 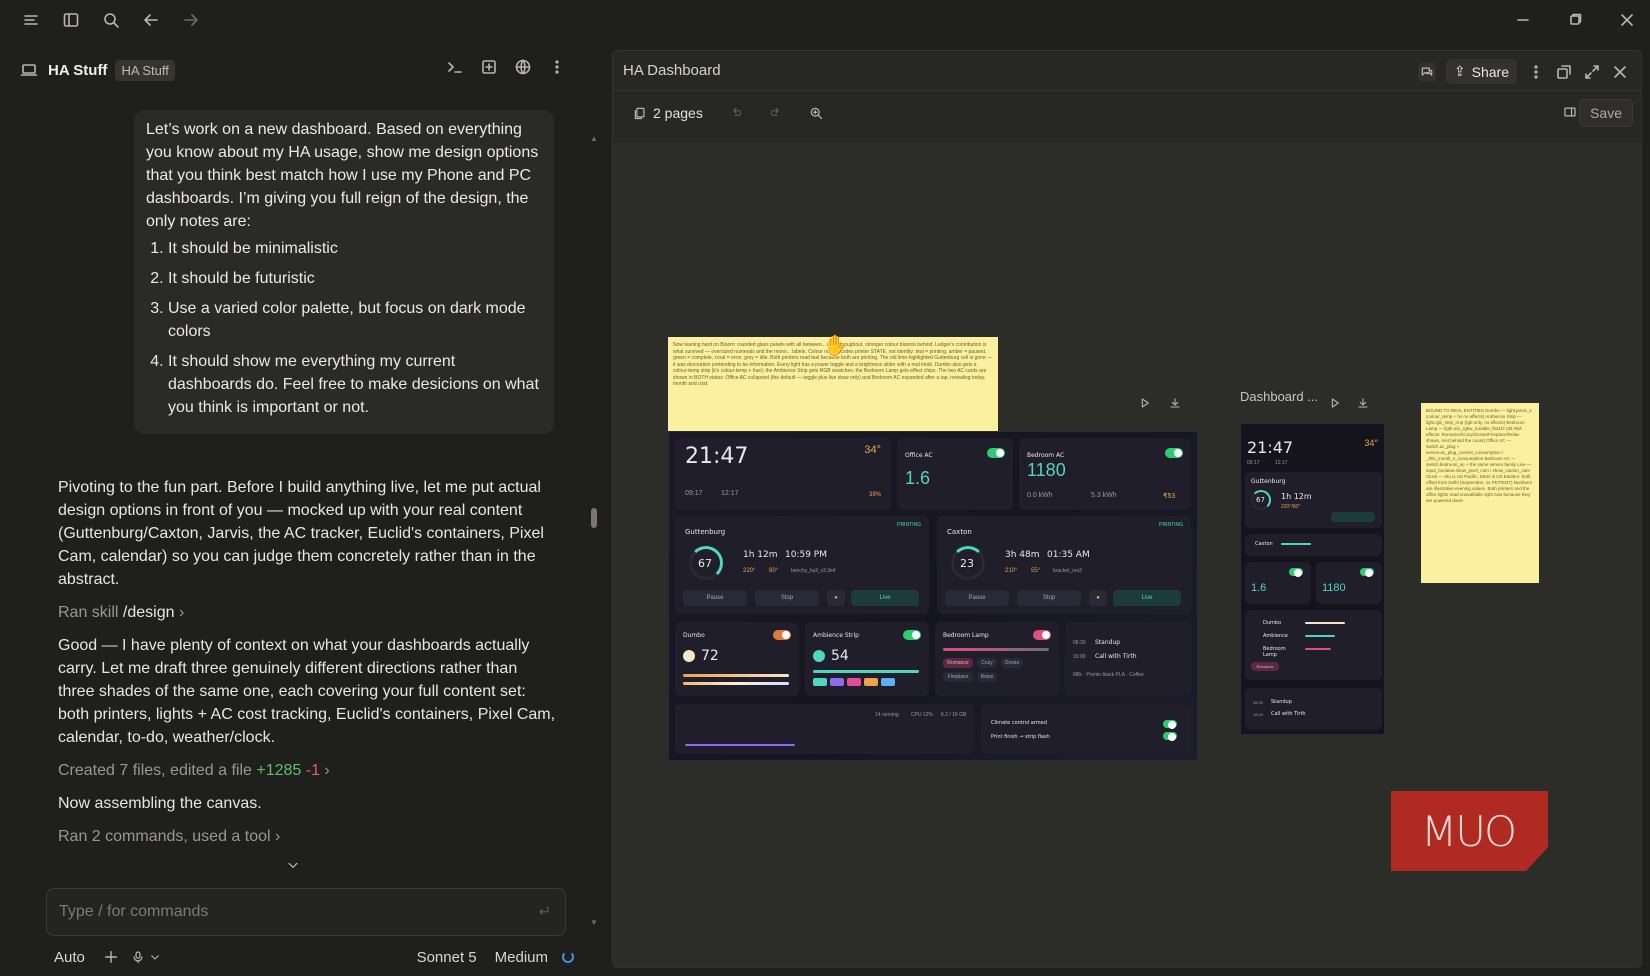 What do you see at coordinates (111, 20) in the screenshot?
I see `search-icon` at bounding box center [111, 20].